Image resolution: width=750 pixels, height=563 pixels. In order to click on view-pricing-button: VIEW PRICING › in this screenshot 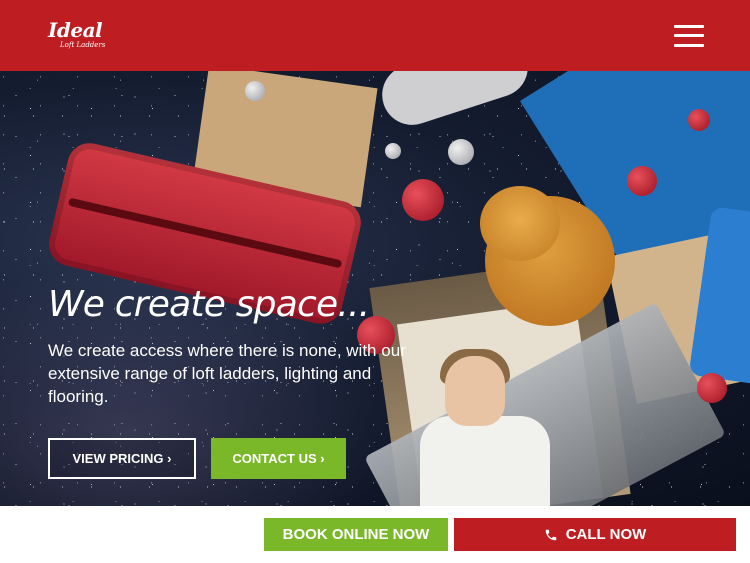, I will do `click(122, 458)`.